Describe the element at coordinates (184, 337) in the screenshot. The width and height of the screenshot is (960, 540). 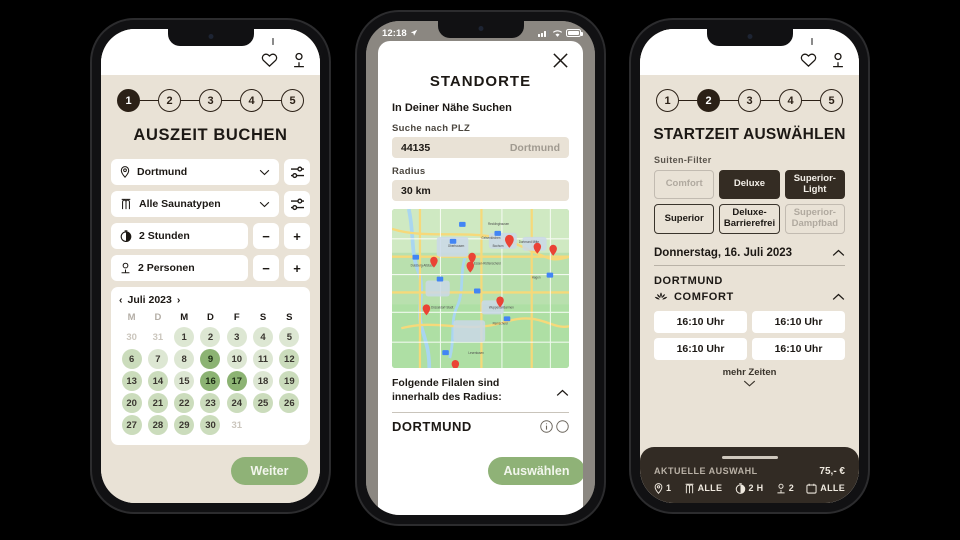
I see `calendar-day: 1` at that location.